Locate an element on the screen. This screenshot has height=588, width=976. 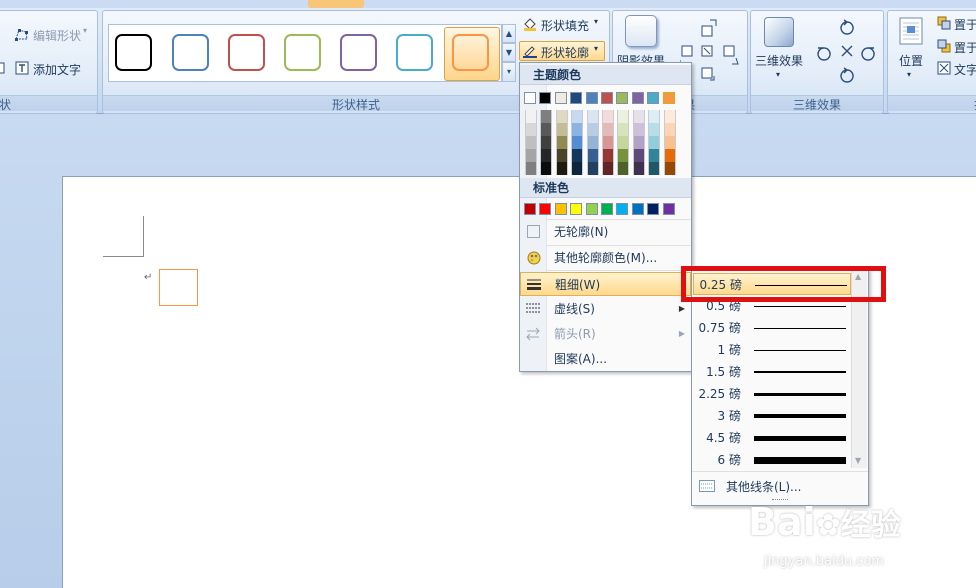
style-swatch-orange is located at coordinates (470, 52).